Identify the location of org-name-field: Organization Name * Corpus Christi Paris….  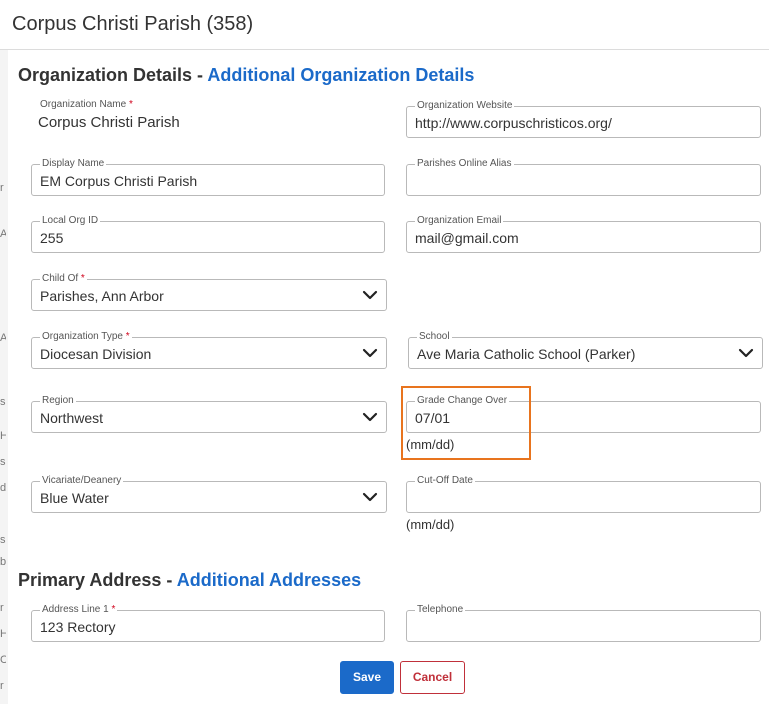
(207, 118).